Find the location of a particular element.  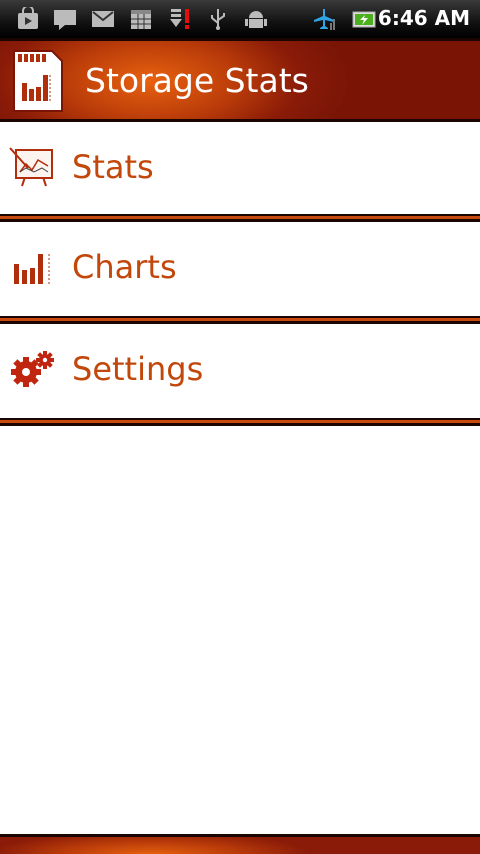

menu-item-label: Charts is located at coordinates (124, 267).